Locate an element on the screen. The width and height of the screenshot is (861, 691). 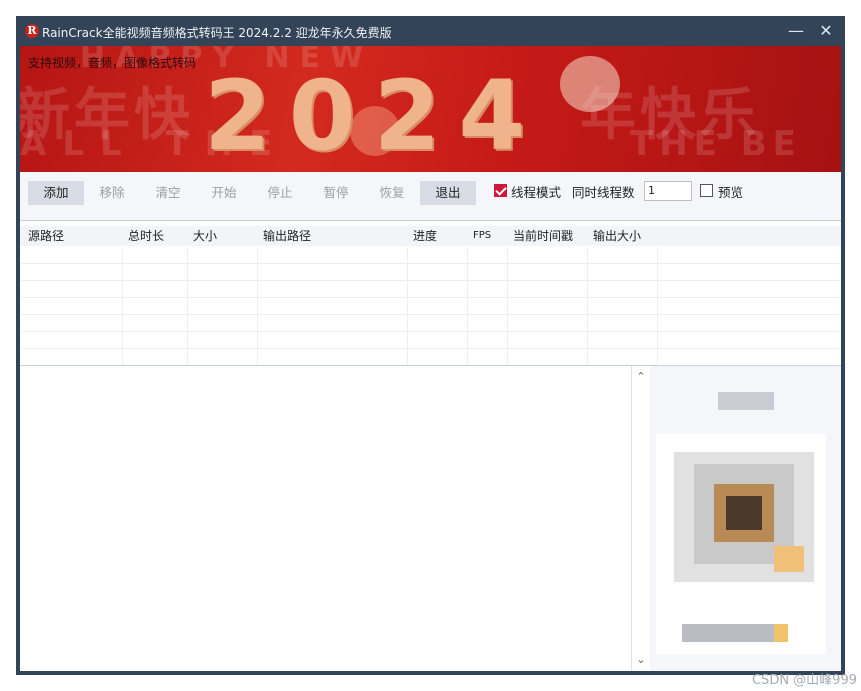
column-header-size: 大小 is located at coordinates (222, 236).